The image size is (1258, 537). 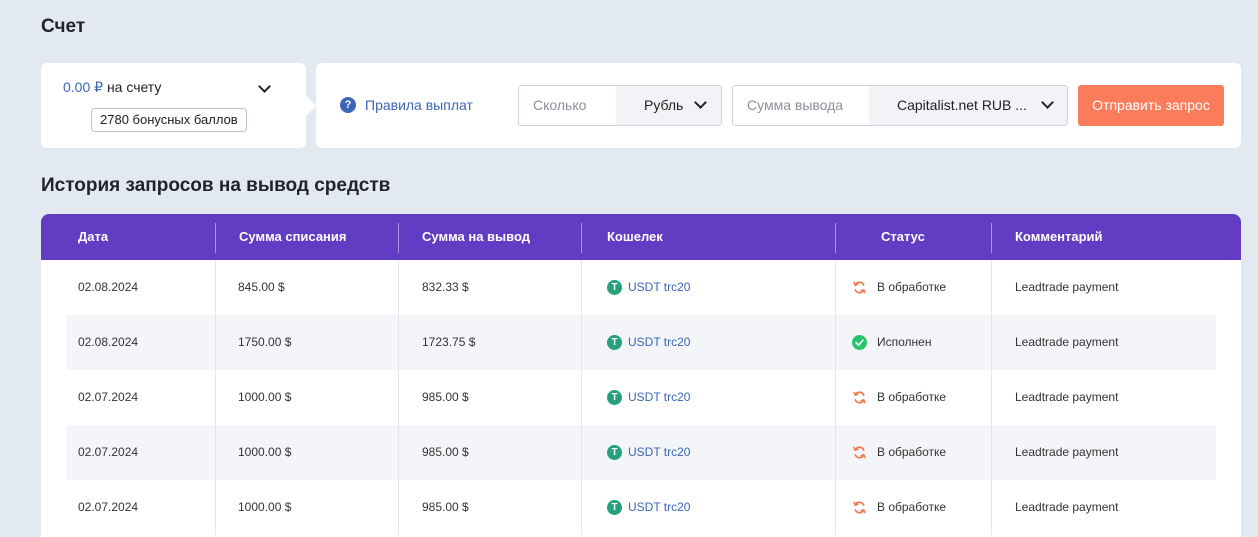 I want to click on column-date: Дата, so click(x=93, y=236).